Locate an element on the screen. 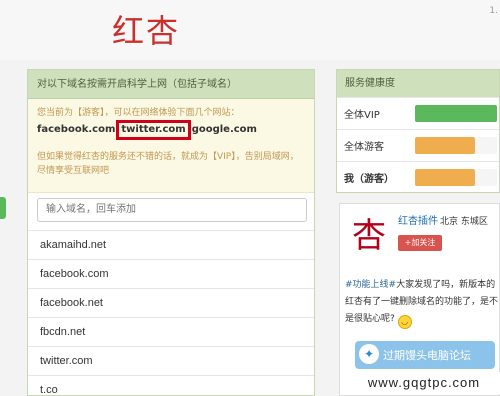 The height and width of the screenshot is (396, 500). forum-logo-icon: ✦ is located at coordinates (369, 354).